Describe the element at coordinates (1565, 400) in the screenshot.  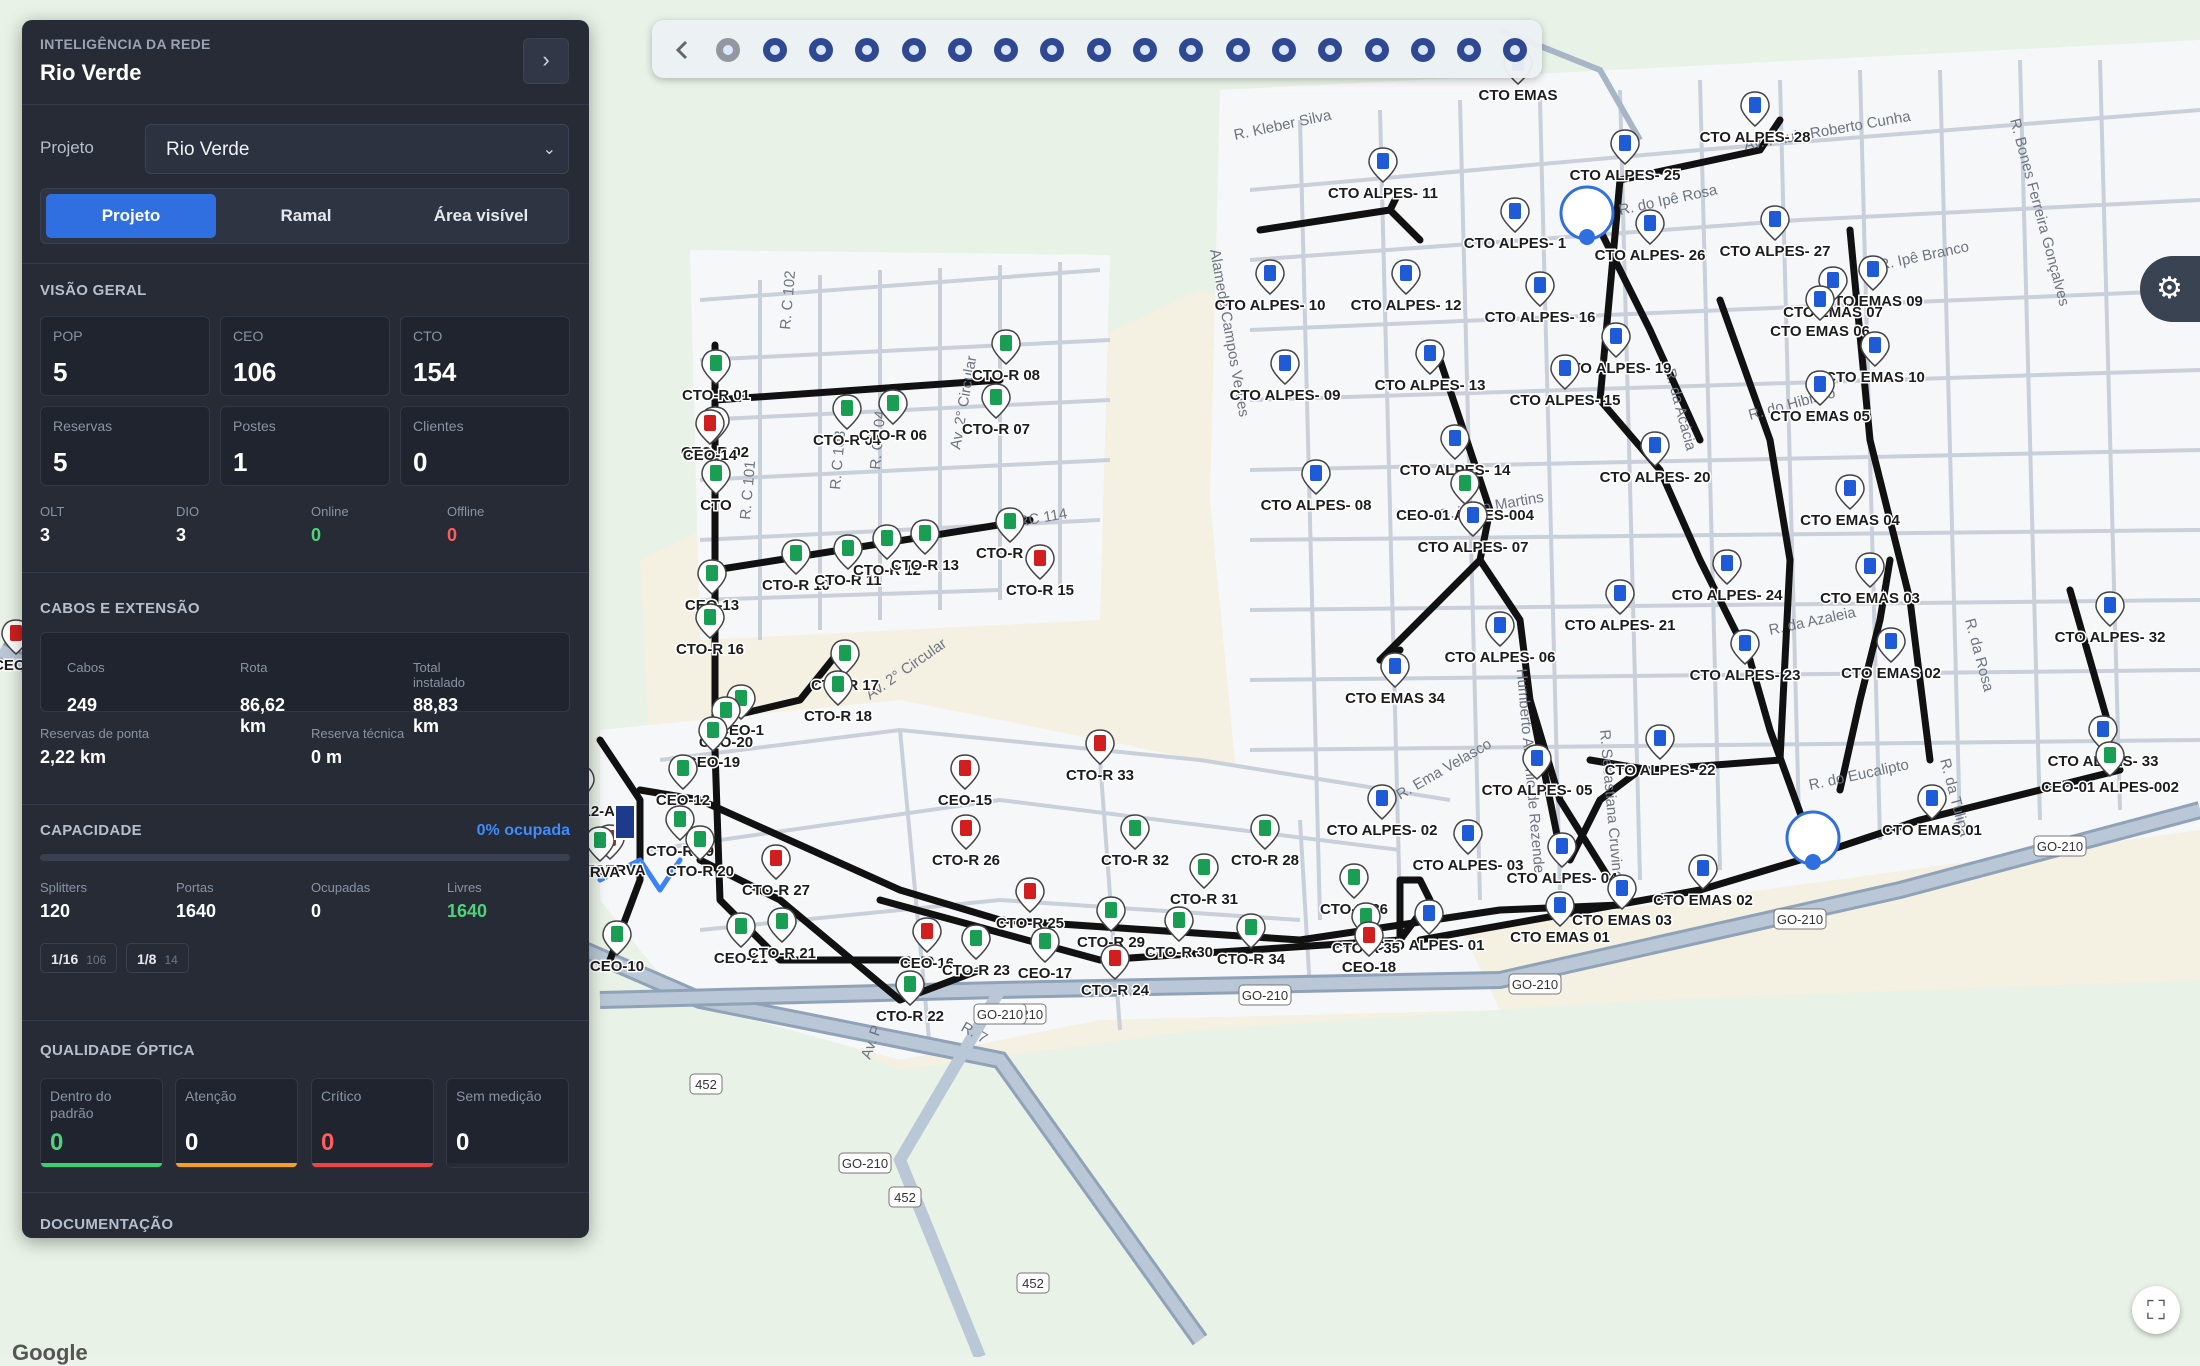
I see `marker-label: CTO ALPES- 15` at that location.